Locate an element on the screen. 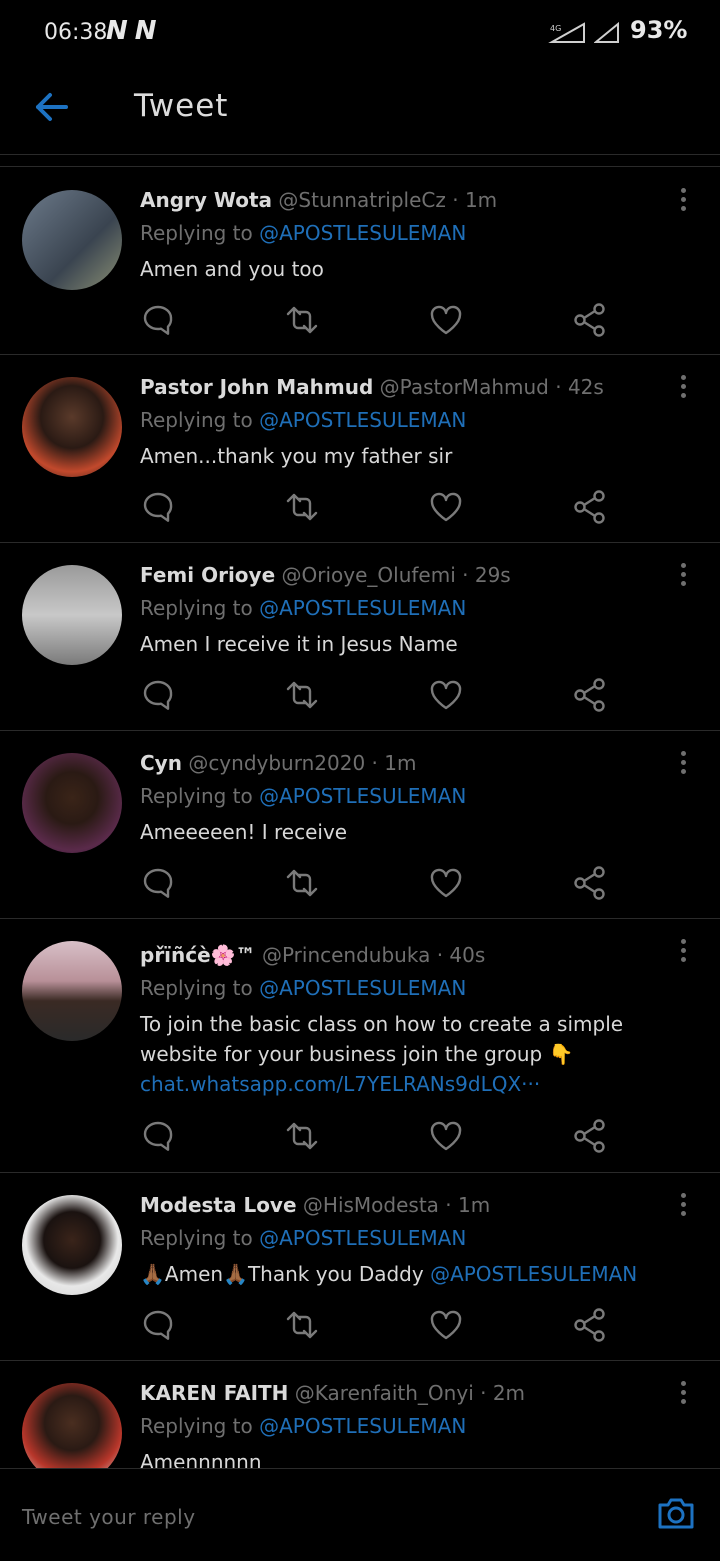 This screenshot has height=1561, width=720. tweet-header: Pastor John Mahmud @PastorMahmud · 42s is located at coordinates (372, 387).